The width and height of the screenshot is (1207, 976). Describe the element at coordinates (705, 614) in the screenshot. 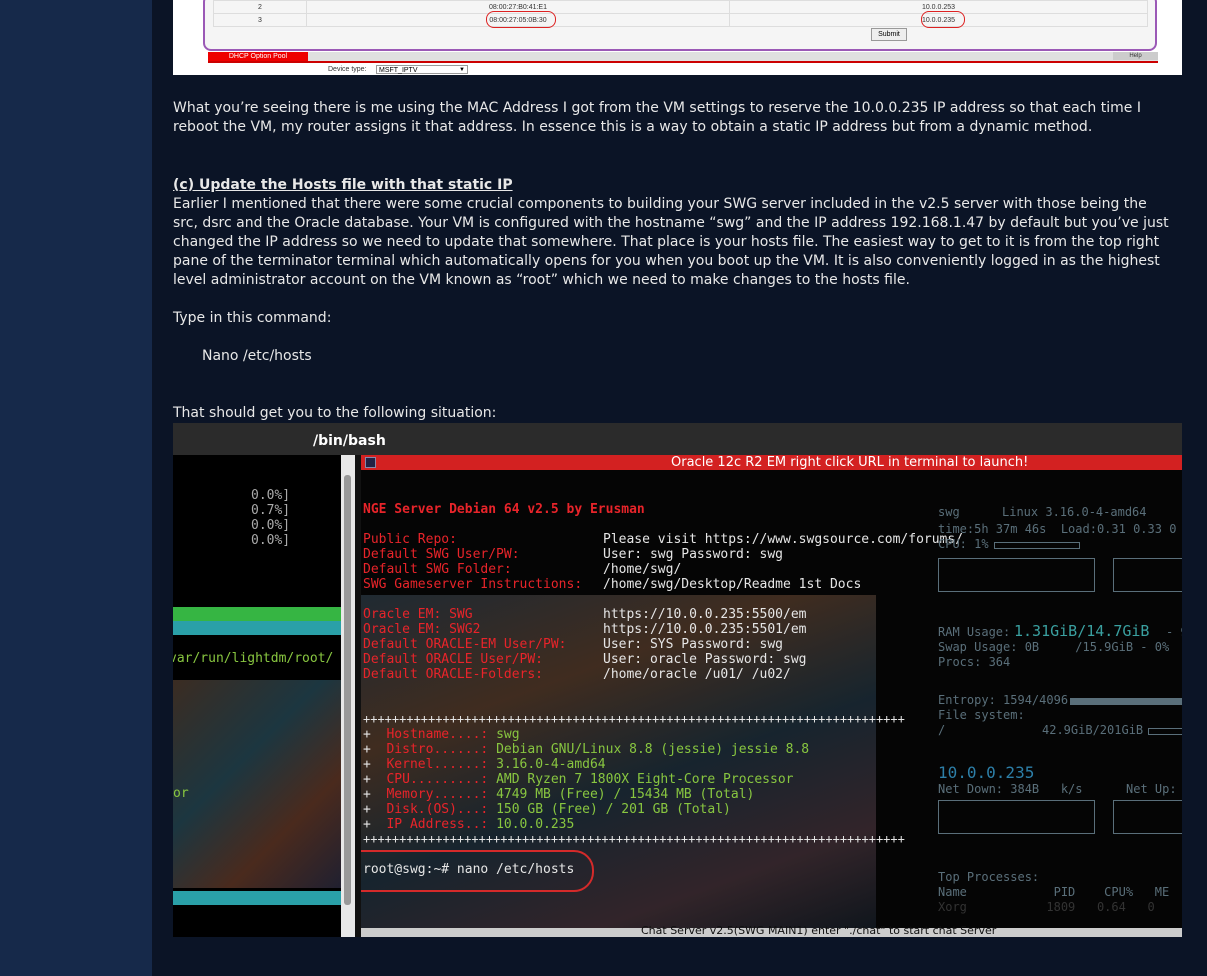

I see `info-value: https://10.0.0.235:5500/em` at that location.